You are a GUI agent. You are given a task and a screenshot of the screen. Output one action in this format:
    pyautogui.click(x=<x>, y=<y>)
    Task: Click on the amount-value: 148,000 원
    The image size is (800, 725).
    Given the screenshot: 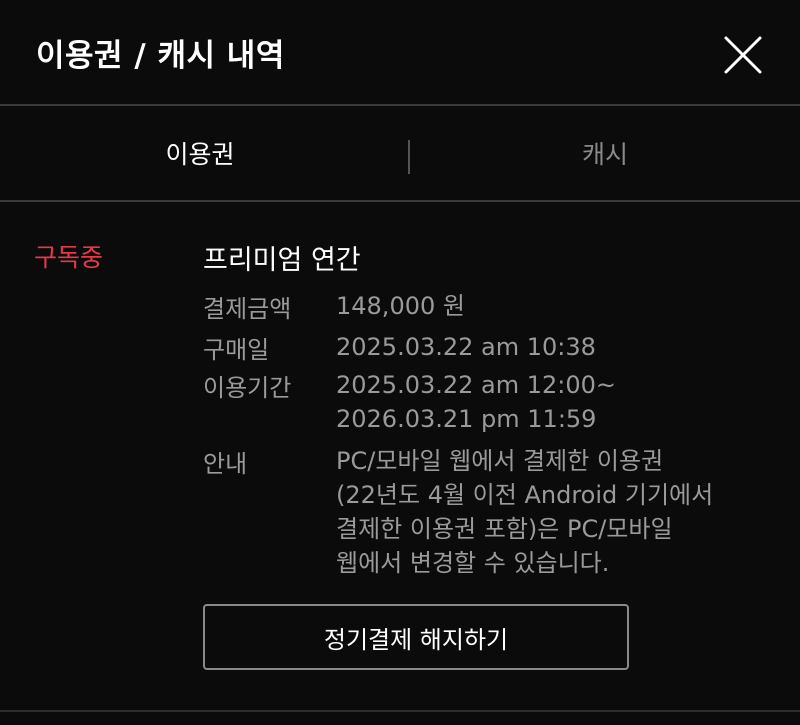 What is the action you would take?
    pyautogui.click(x=400, y=306)
    